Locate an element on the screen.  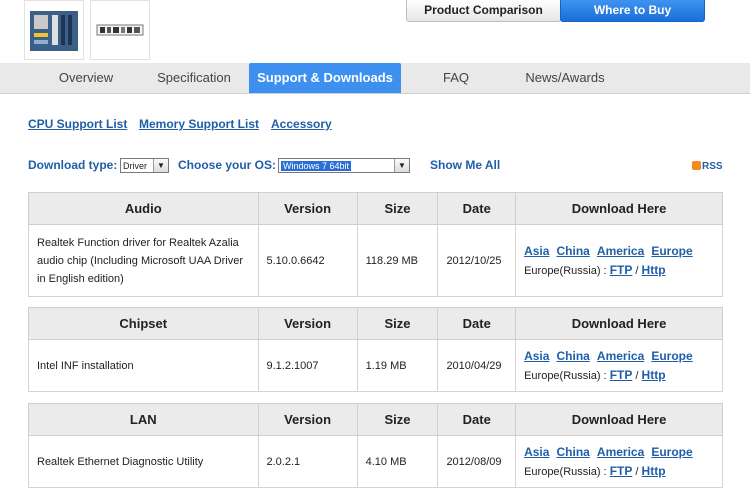
rss-icon is located at coordinates (696, 165).